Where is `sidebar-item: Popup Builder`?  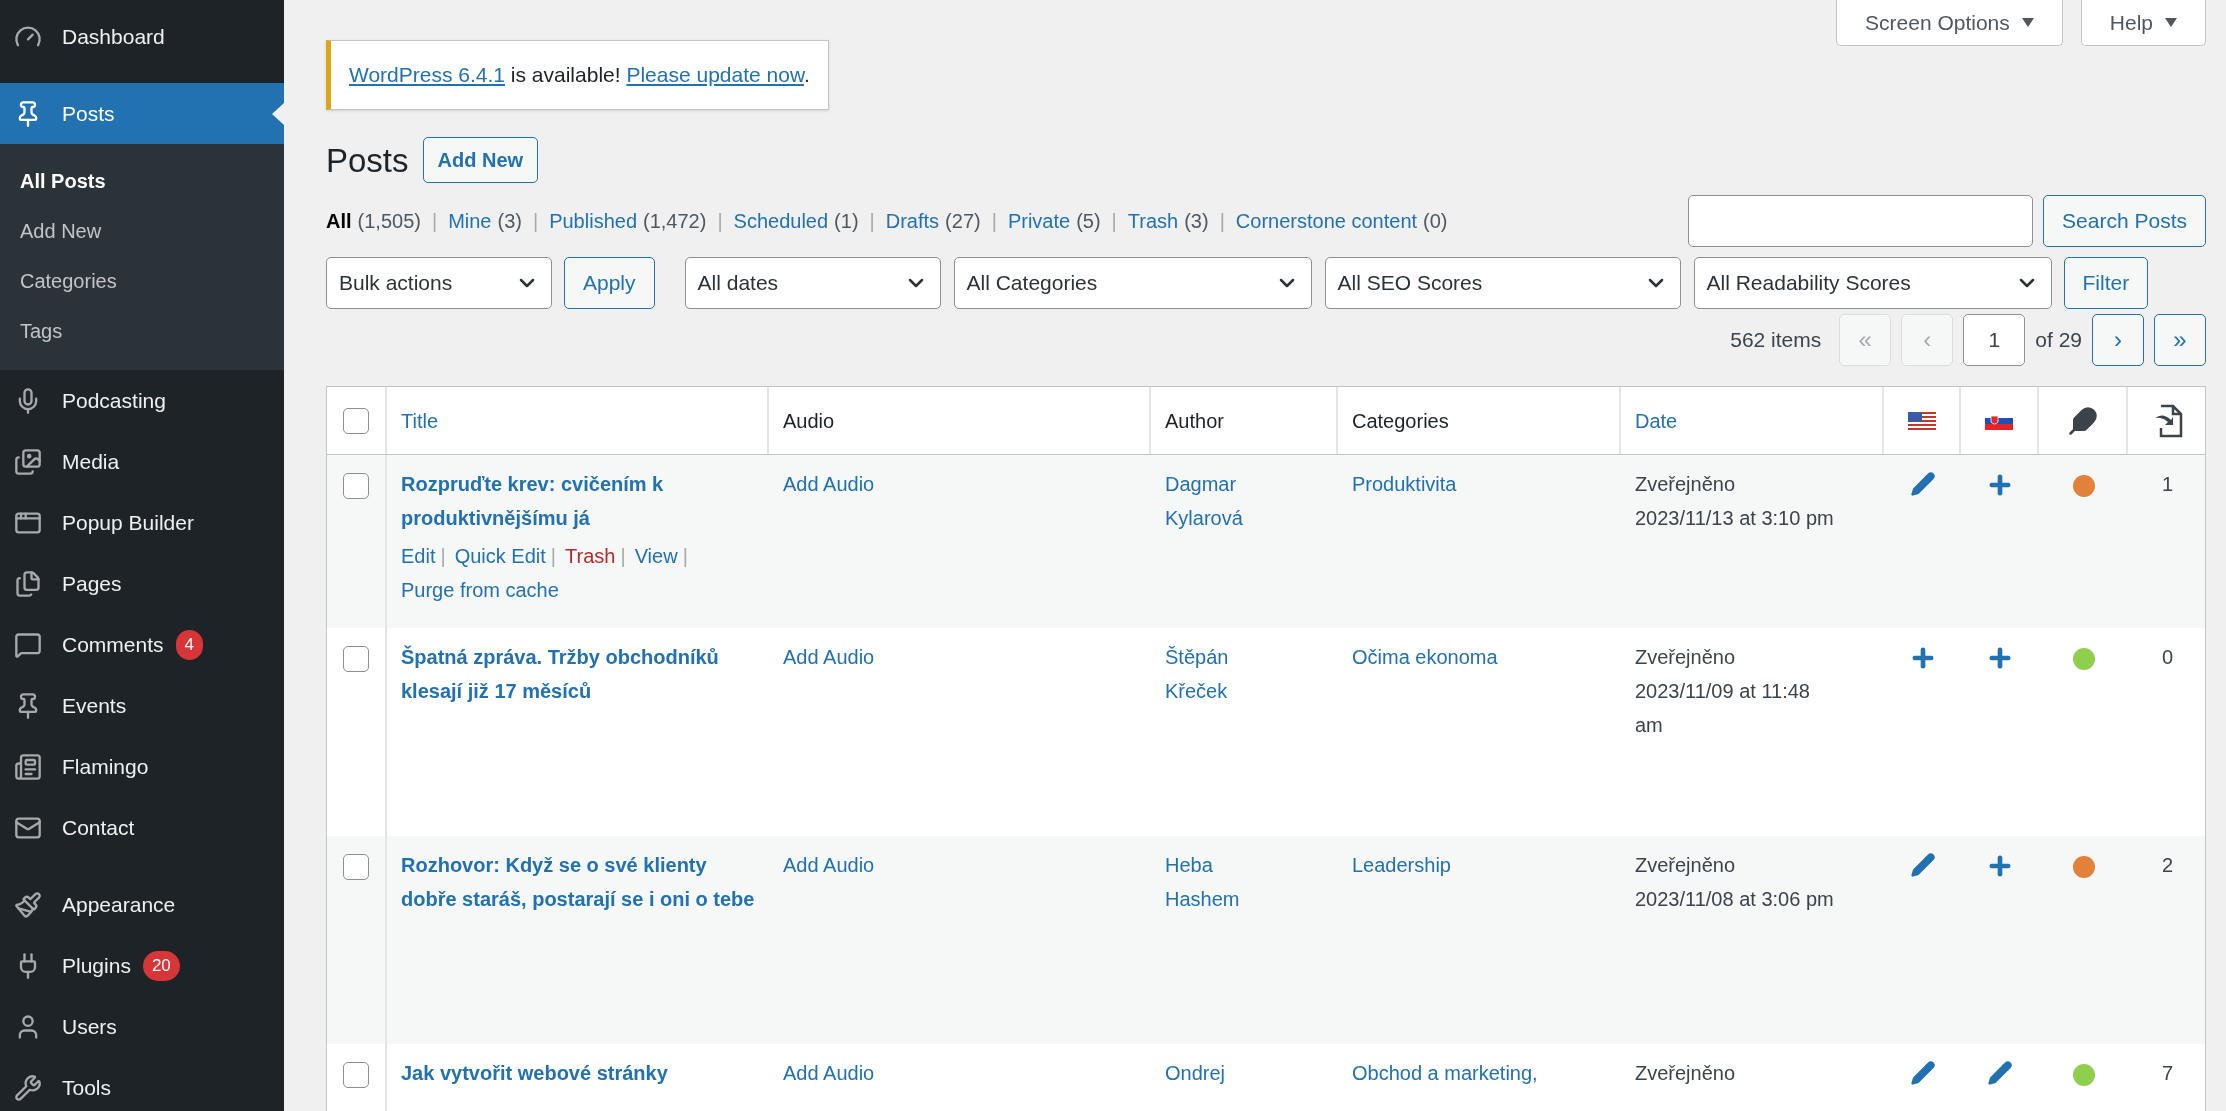 sidebar-item: Popup Builder is located at coordinates (142, 522).